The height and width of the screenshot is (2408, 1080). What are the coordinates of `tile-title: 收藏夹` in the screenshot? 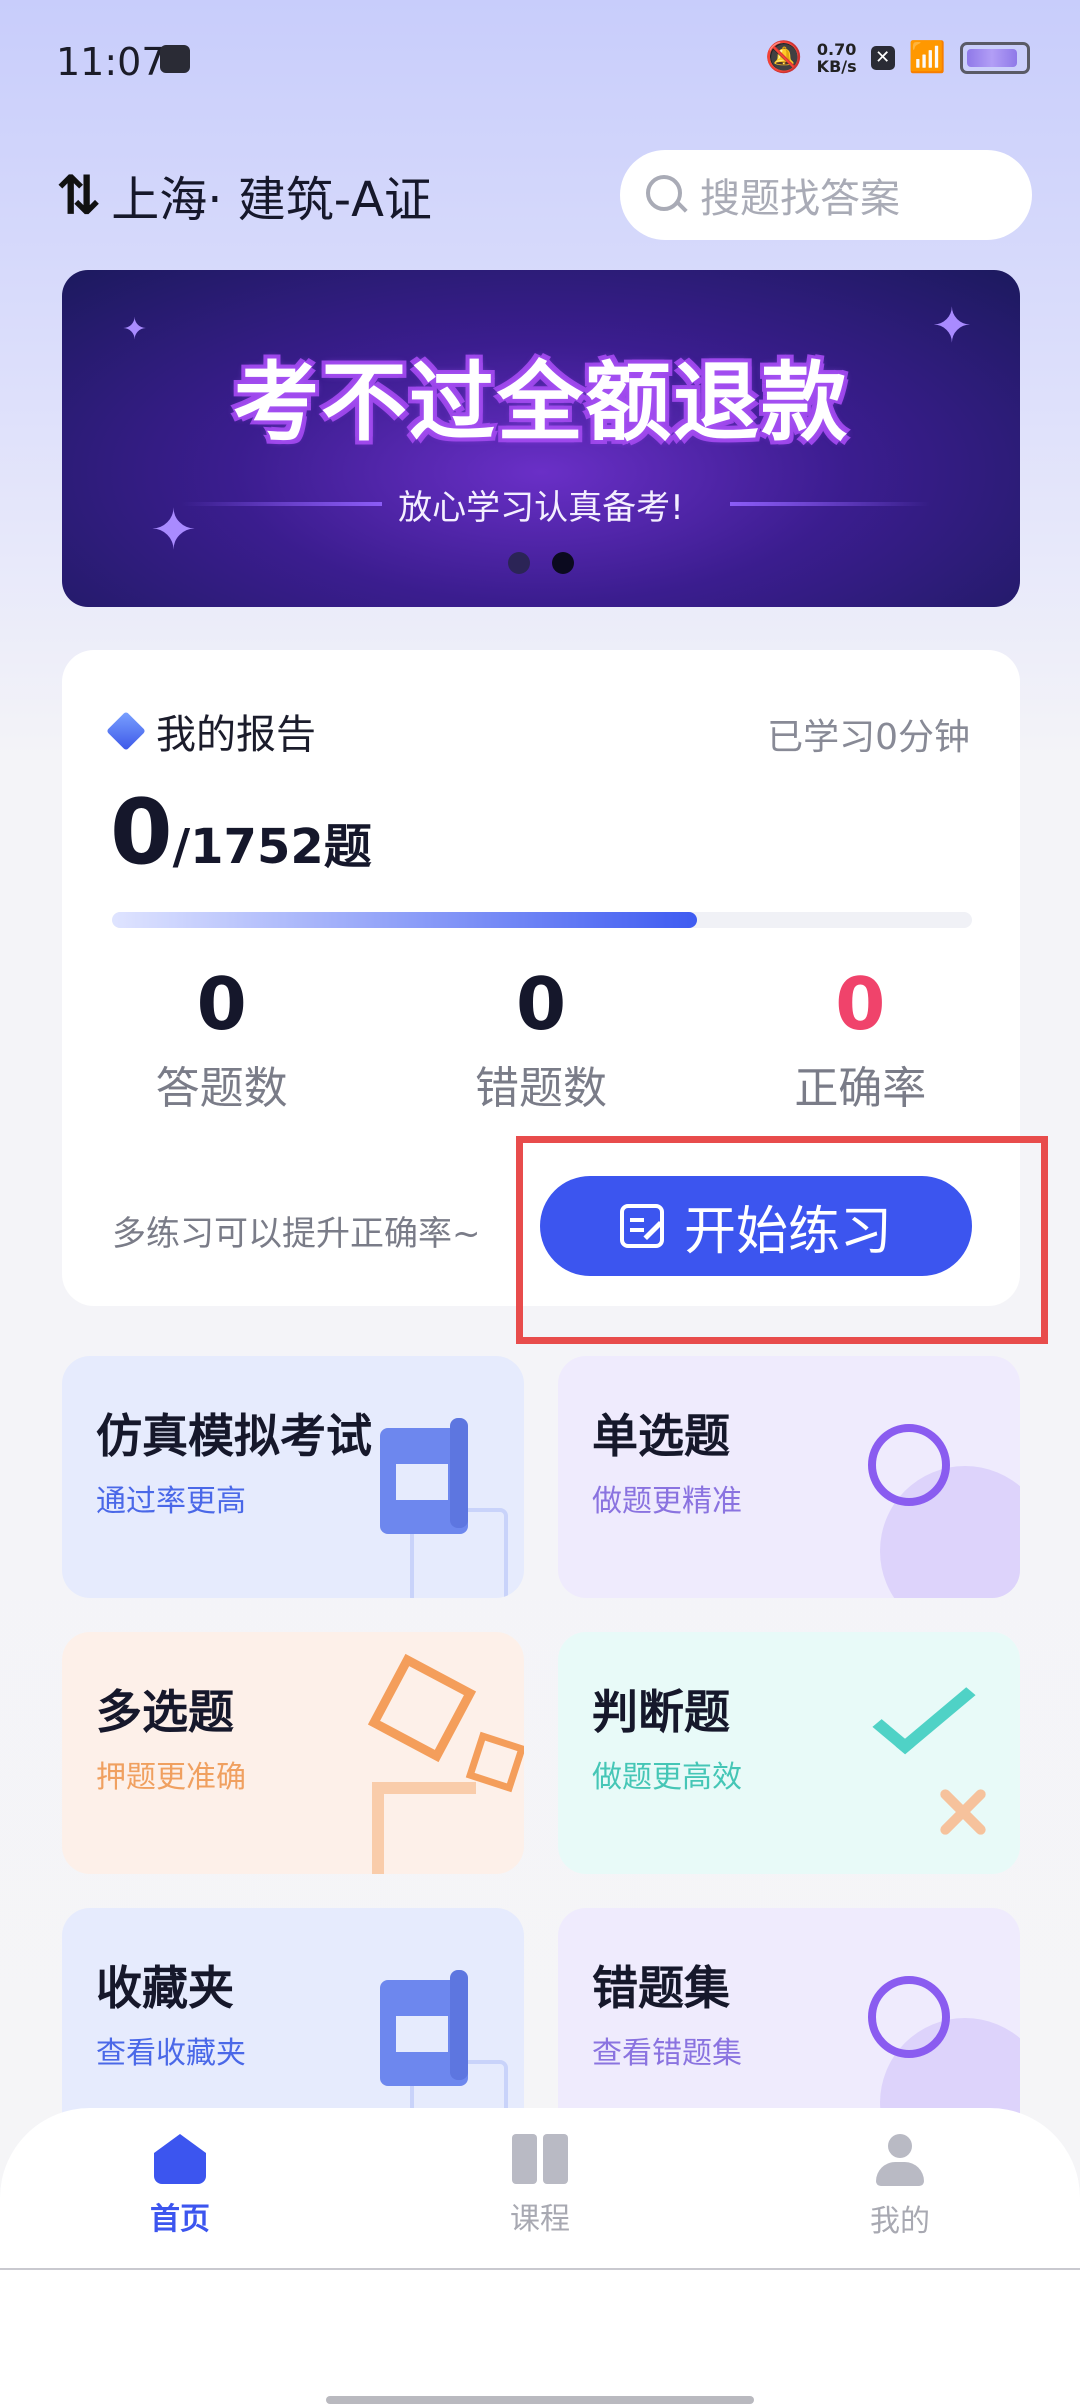 It's located at (165, 1988).